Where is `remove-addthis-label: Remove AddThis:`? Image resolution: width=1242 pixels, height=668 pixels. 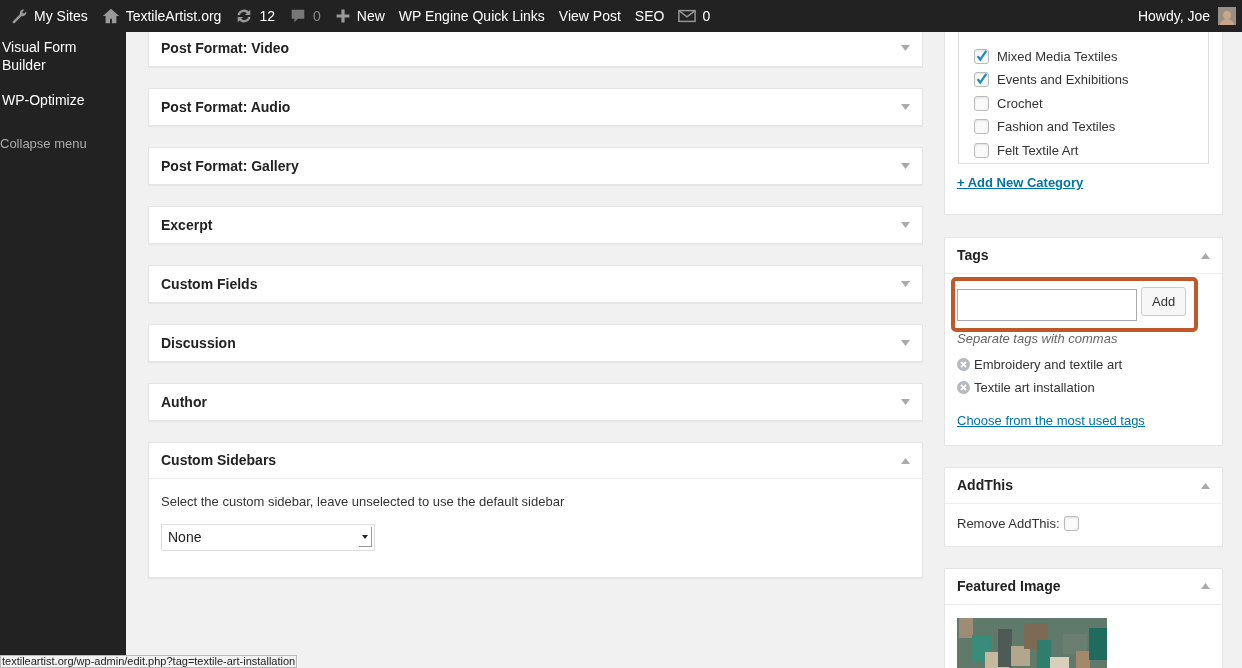
remove-addthis-label: Remove AddThis: is located at coordinates (1008, 524).